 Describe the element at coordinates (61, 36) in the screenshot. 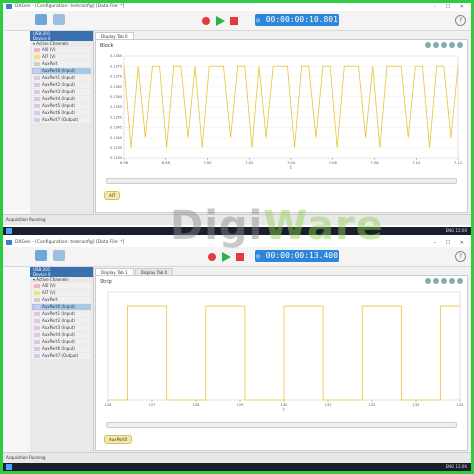

I see `device-header: USB-201 Device 0` at that location.